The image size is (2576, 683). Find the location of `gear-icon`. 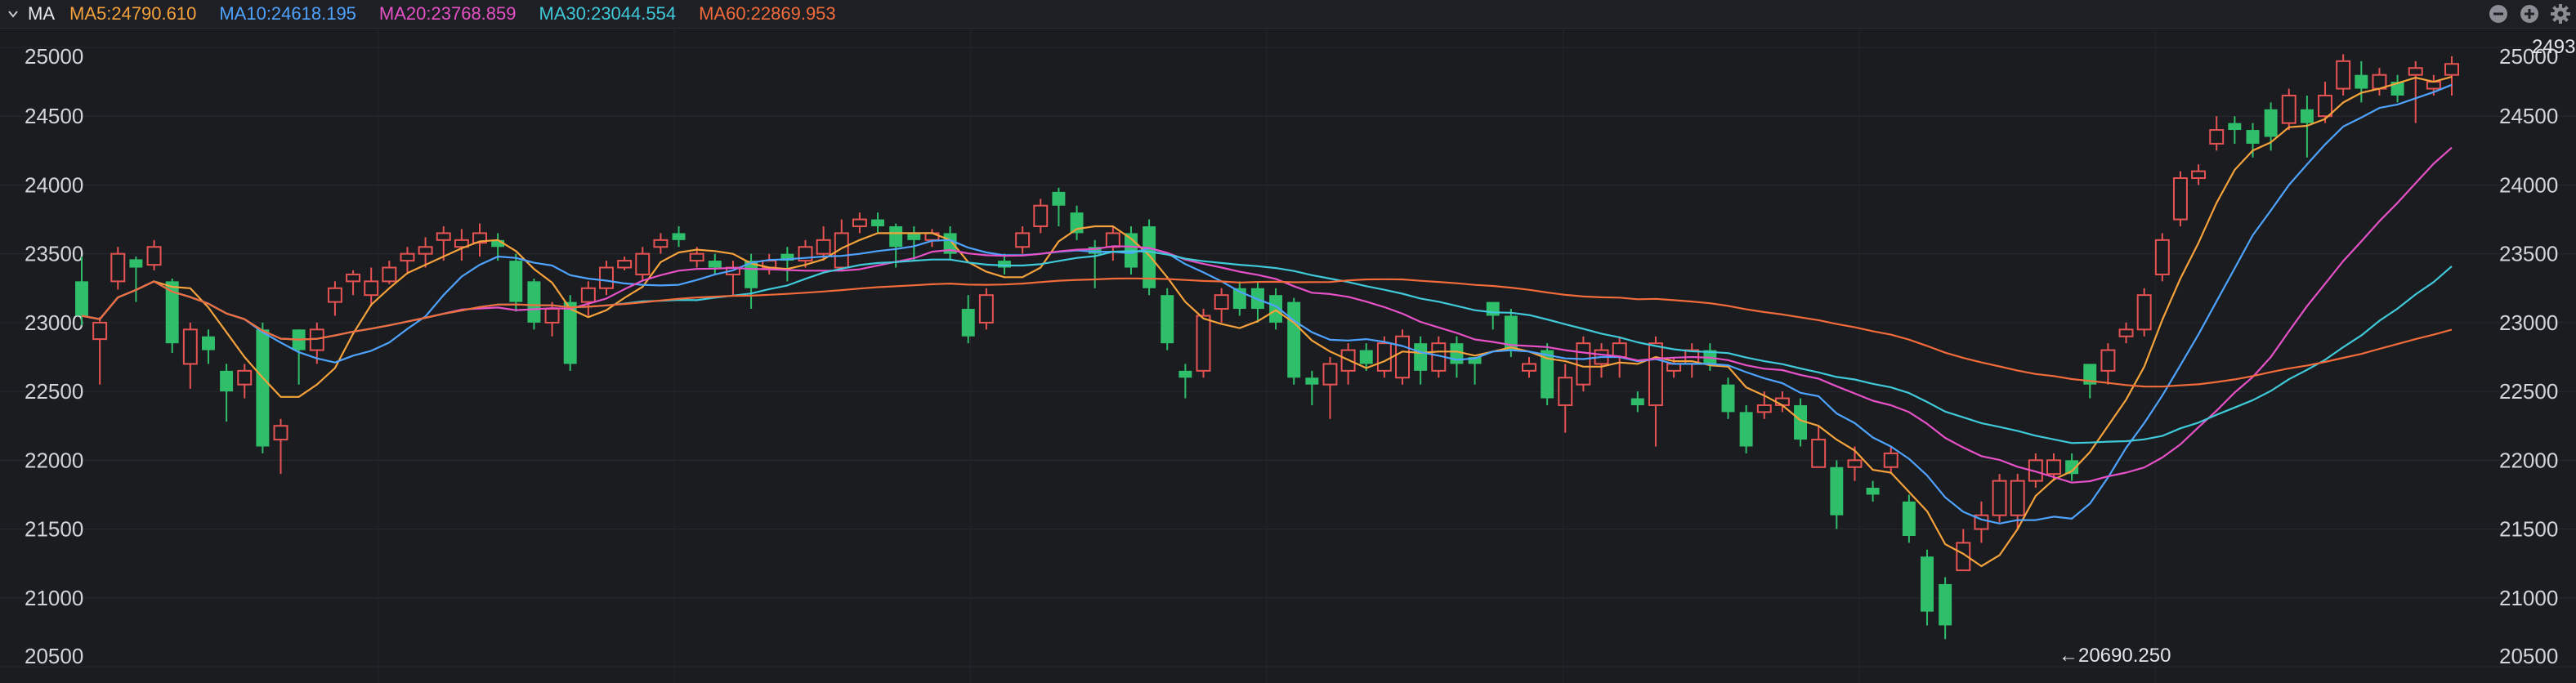

gear-icon is located at coordinates (2560, 14).